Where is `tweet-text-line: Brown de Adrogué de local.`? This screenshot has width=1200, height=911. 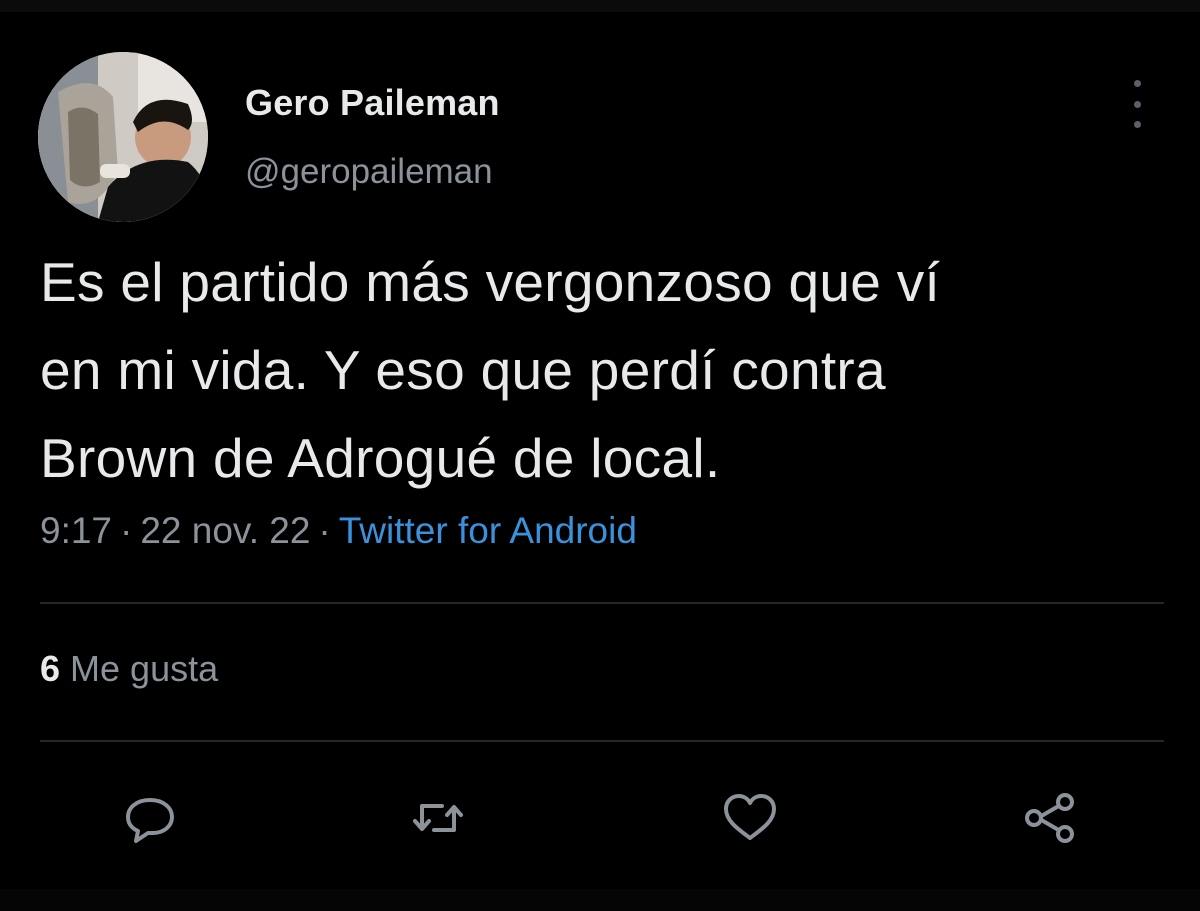
tweet-text-line: Brown de Adrogué de local. is located at coordinates (380, 458).